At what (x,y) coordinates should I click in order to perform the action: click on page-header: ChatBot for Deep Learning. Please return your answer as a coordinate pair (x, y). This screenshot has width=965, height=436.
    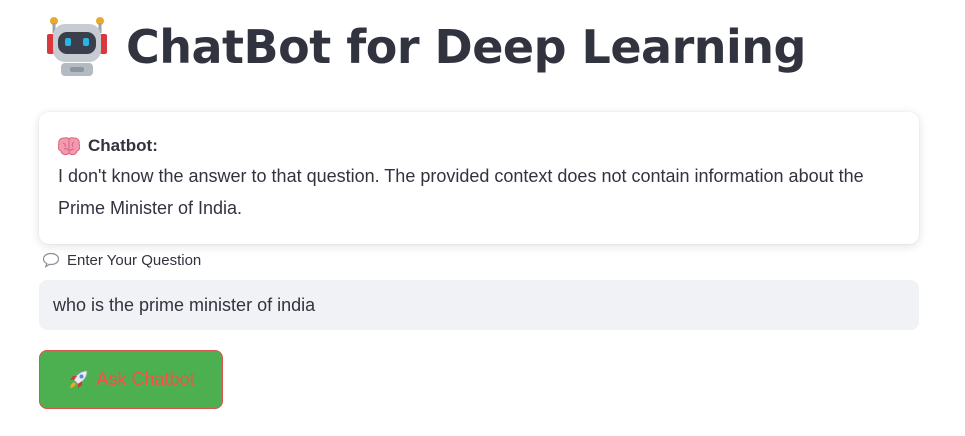
    Looking at the image, I should click on (426, 47).